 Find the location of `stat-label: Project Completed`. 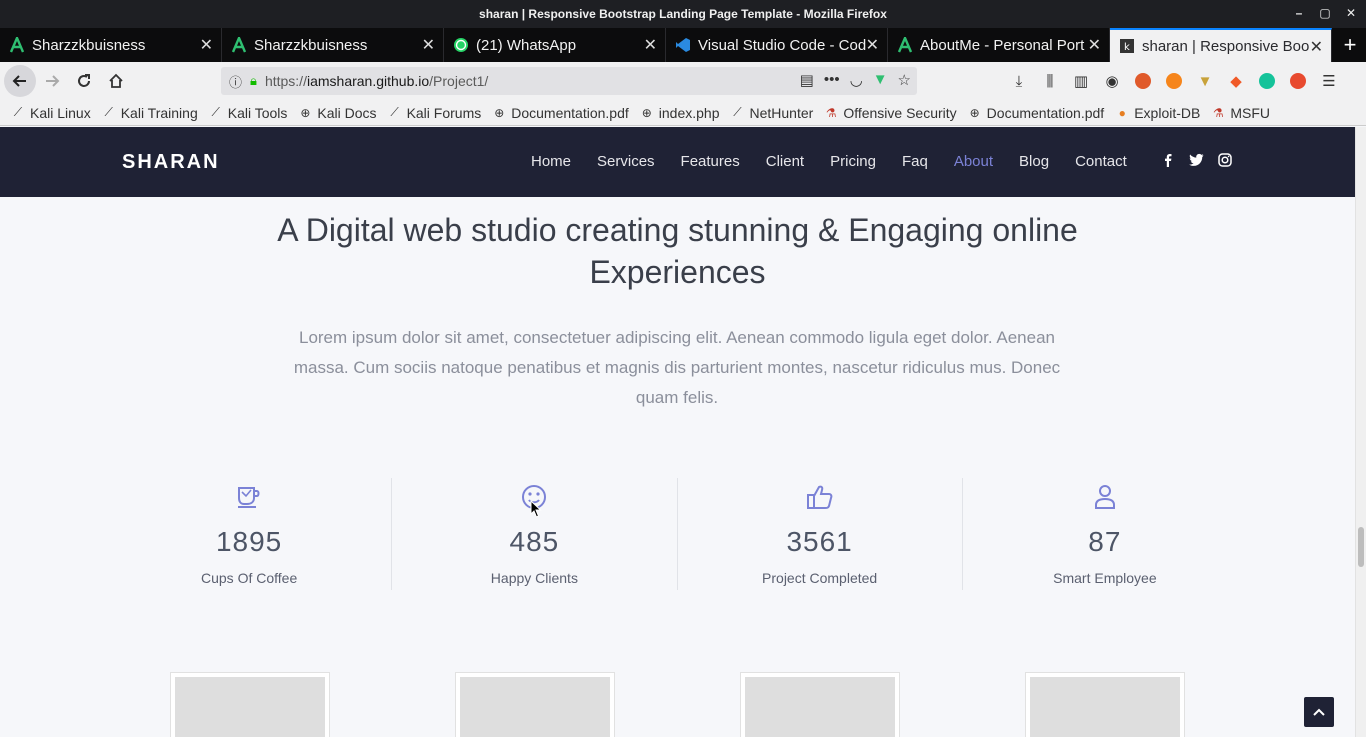

stat-label: Project Completed is located at coordinates (820, 578).